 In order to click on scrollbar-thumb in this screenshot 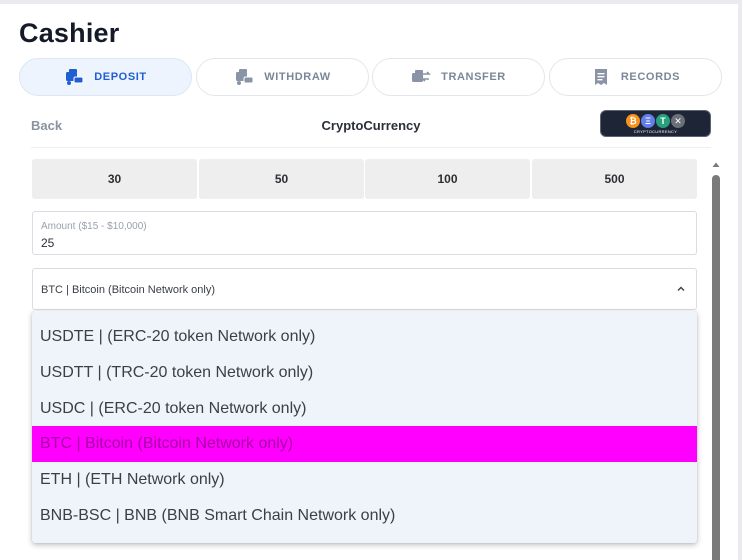, I will do `click(716, 367)`.